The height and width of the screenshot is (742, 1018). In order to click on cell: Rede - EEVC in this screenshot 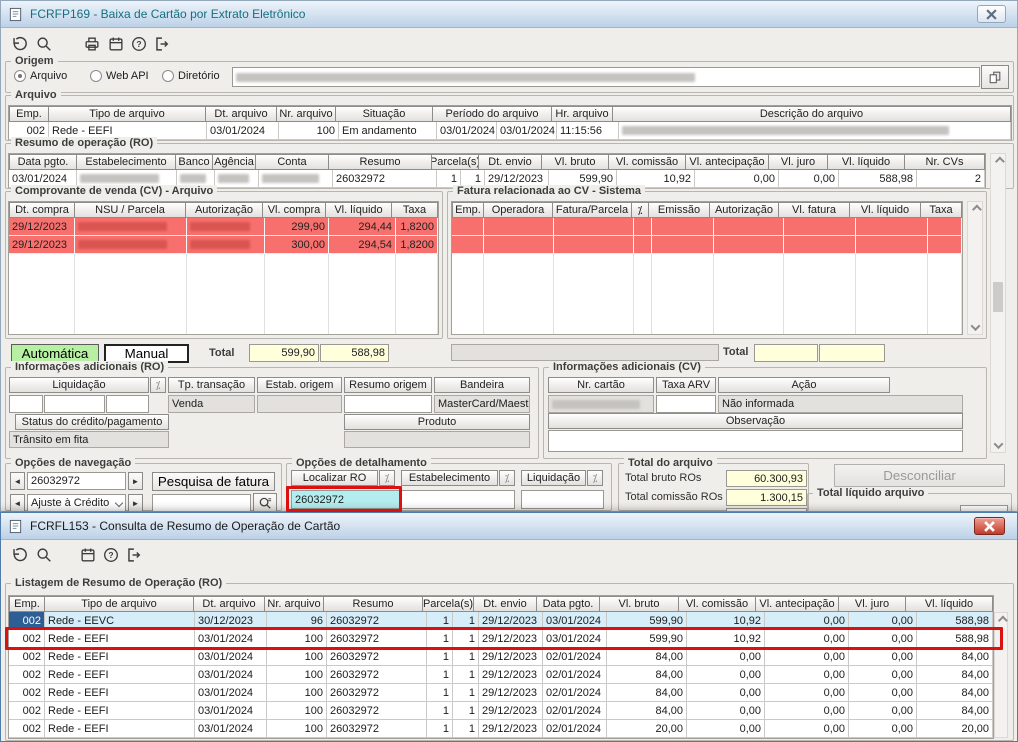, I will do `click(120, 621)`.